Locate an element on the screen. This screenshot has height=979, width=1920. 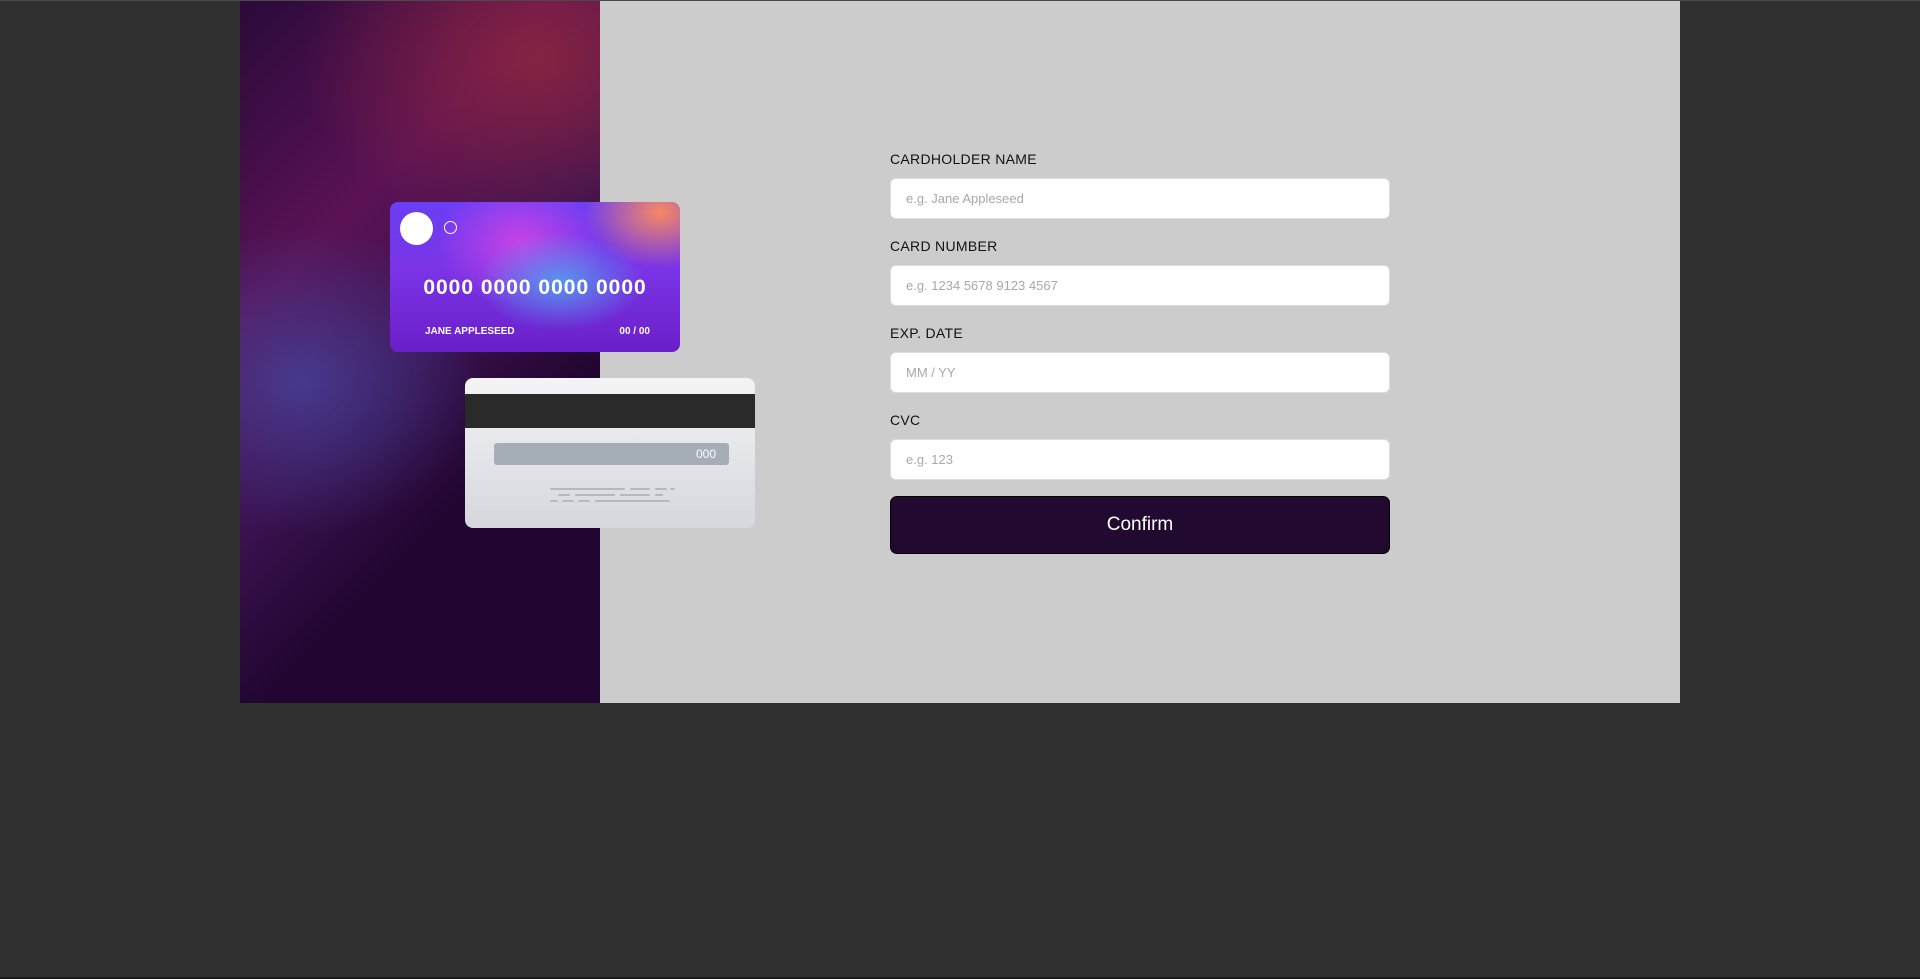
cvc-display: 000 is located at coordinates (705, 454).